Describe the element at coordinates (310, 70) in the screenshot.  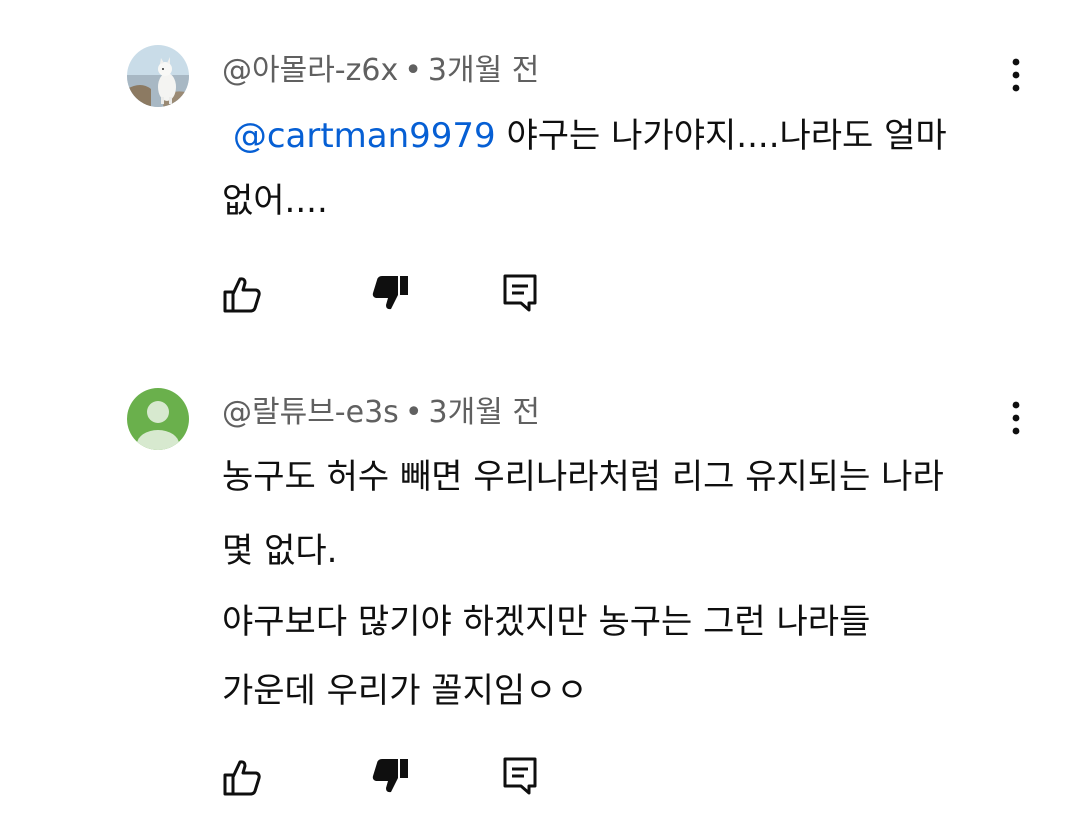
I see `comment-author: @아몰라-z6x` at that location.